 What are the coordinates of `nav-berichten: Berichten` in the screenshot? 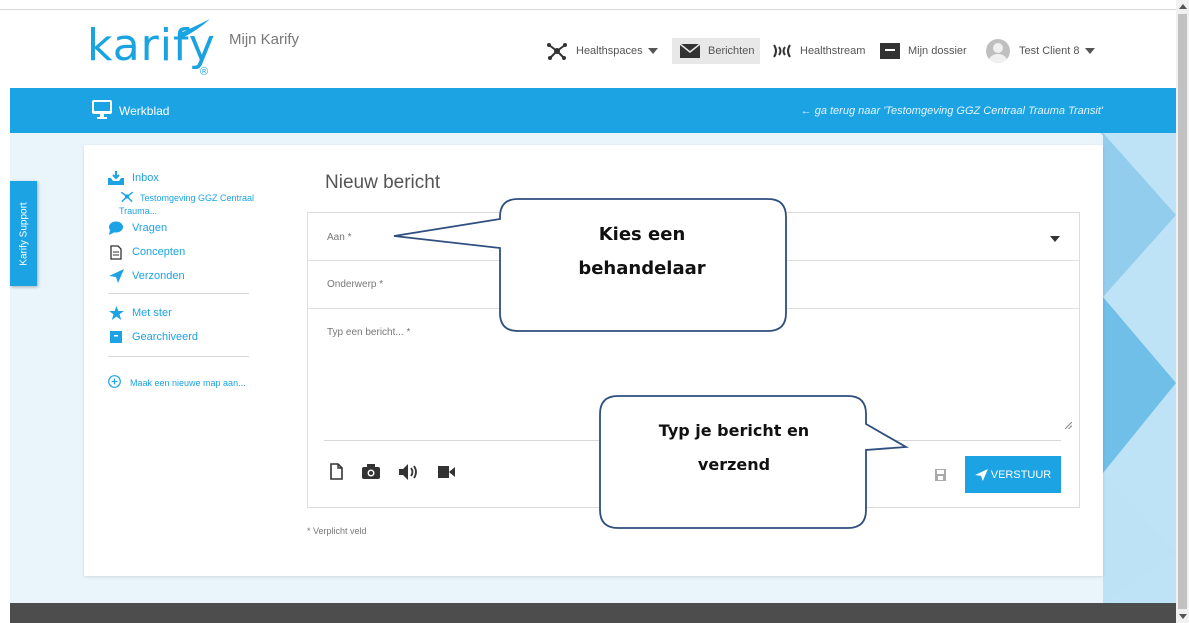 It's located at (716, 51).